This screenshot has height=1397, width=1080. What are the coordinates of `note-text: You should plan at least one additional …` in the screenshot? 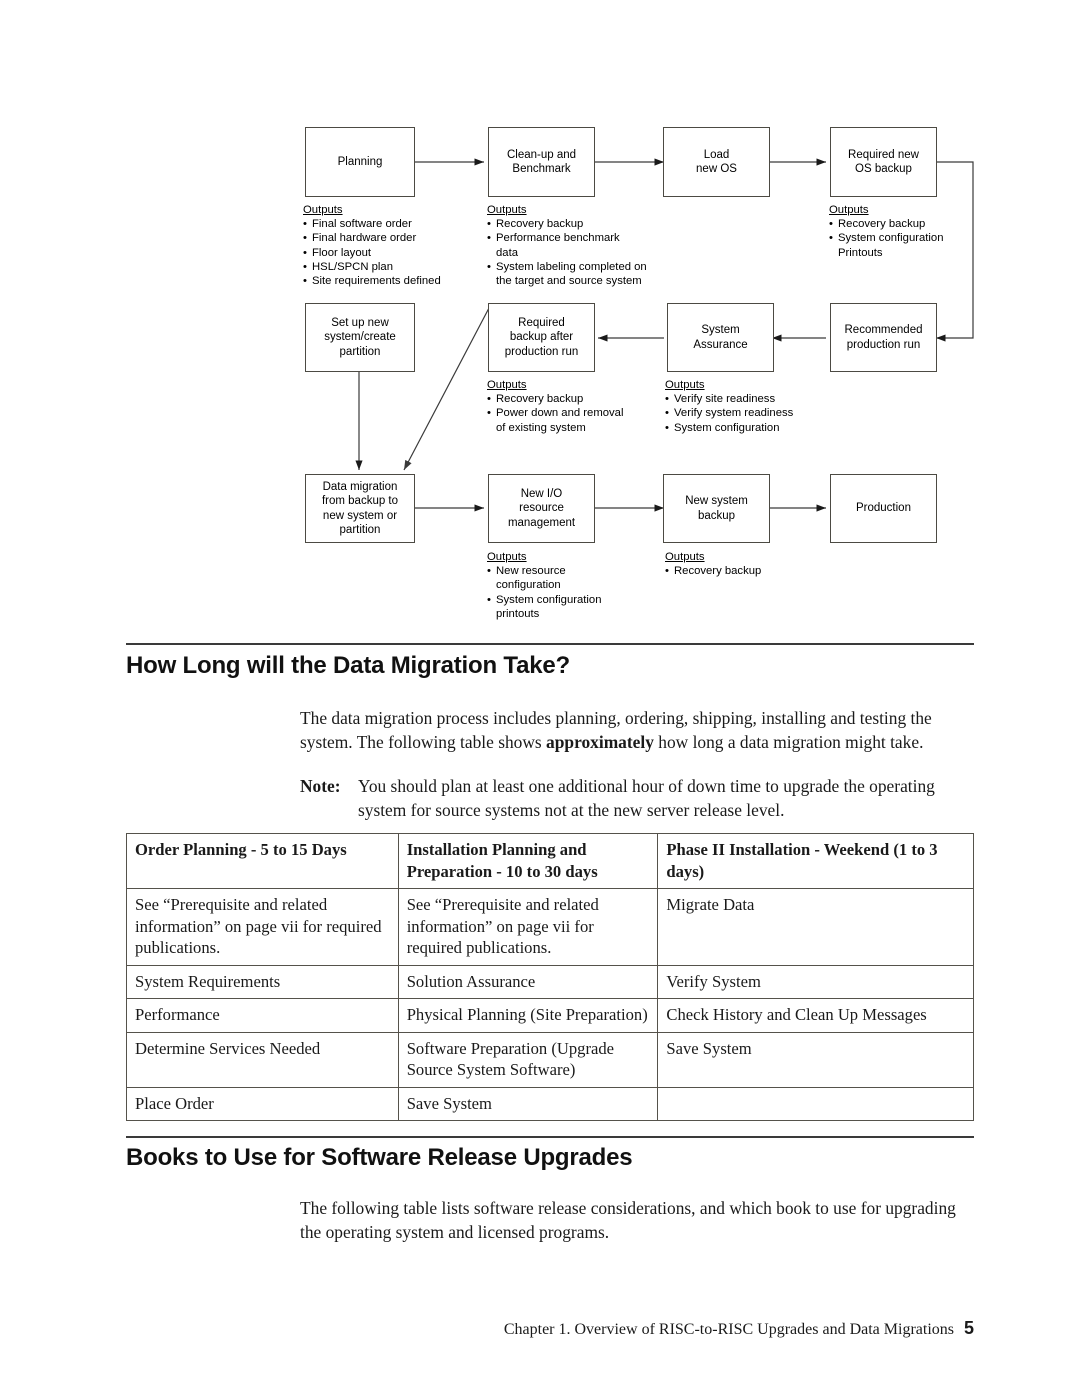 It's located at (646, 798).